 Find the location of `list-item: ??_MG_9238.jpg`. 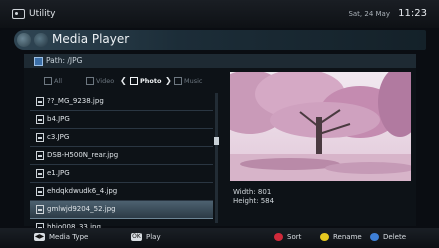

list-item: ??_MG_9238.jpg is located at coordinates (121, 102).